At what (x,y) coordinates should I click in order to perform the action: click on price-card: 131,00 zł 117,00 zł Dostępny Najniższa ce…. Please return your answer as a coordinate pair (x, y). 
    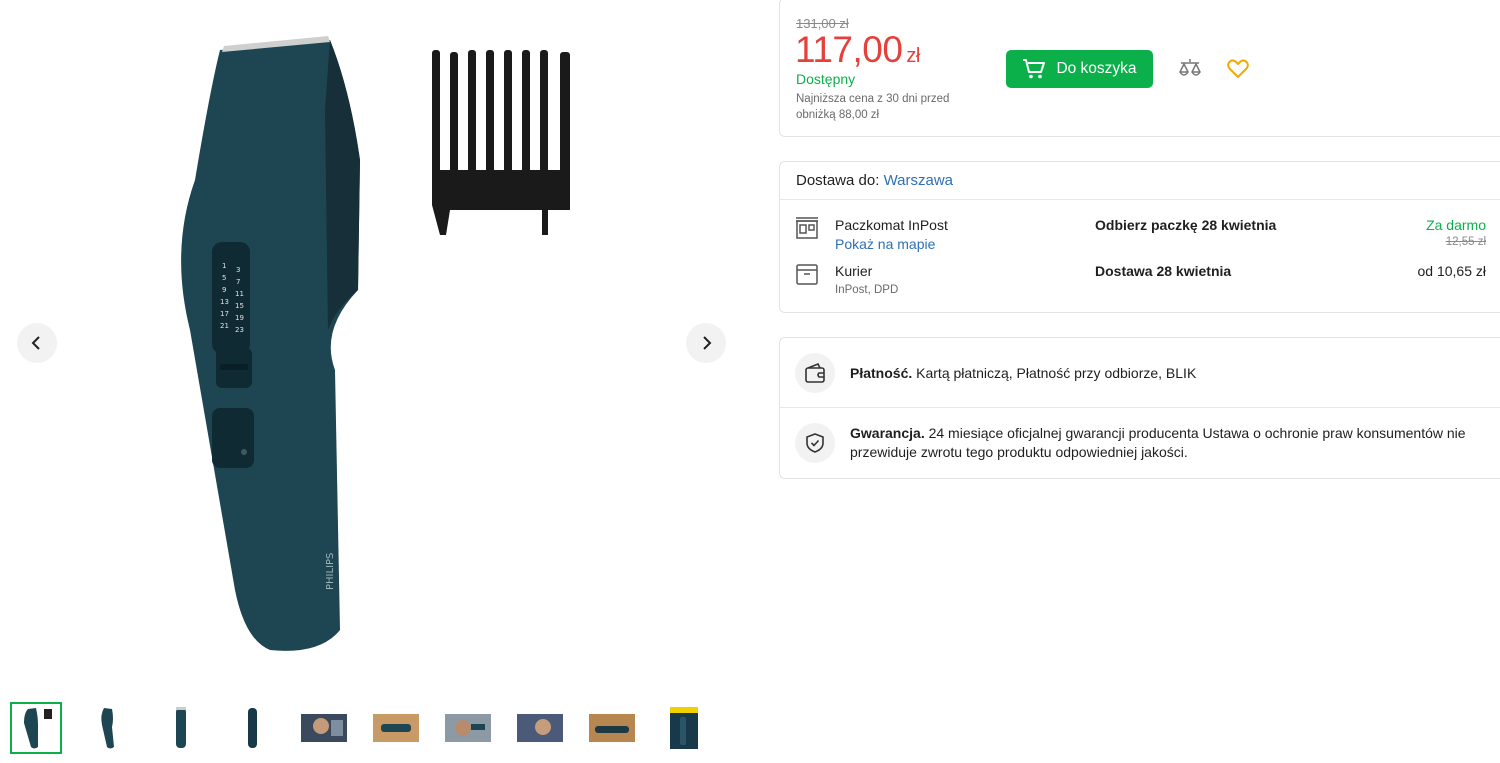
    Looking at the image, I should click on (1139, 68).